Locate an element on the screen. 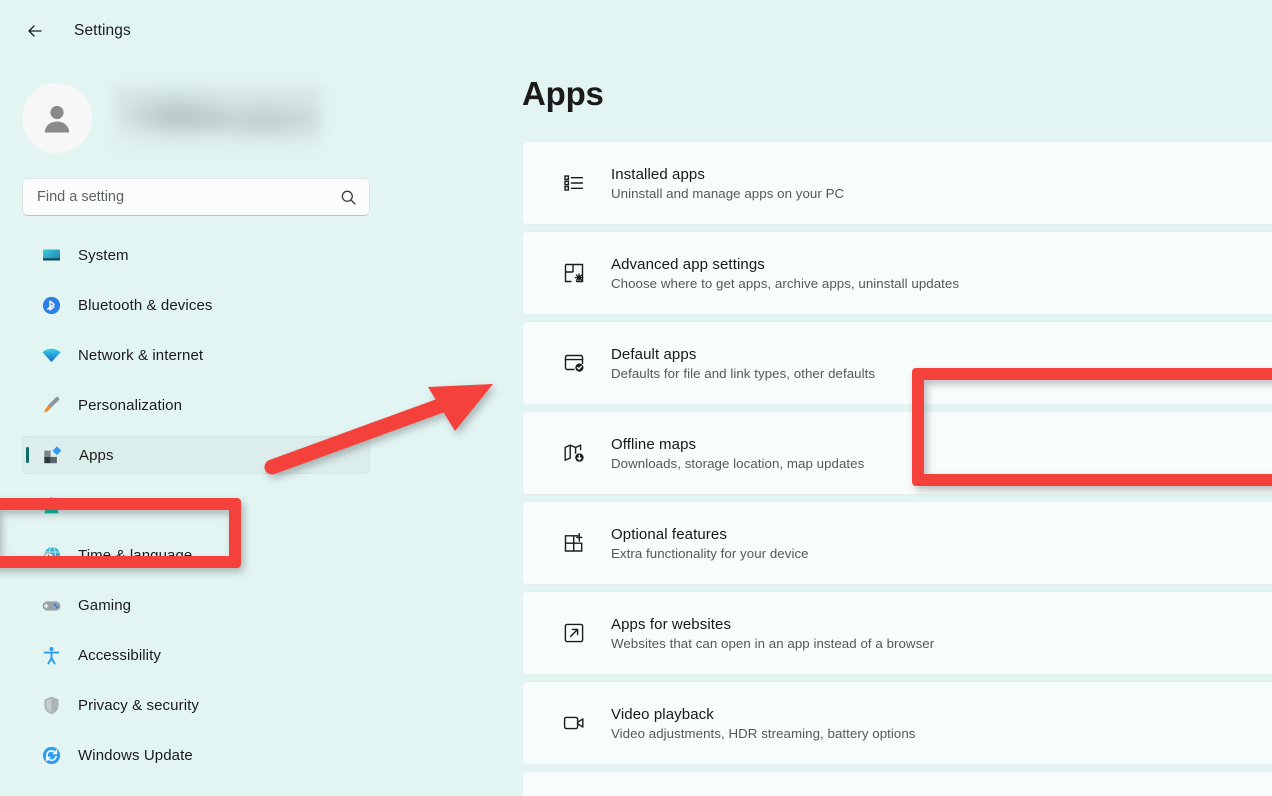 This screenshot has height=796, width=1272. sidebar-item-label: Network & internet is located at coordinates (141, 355).